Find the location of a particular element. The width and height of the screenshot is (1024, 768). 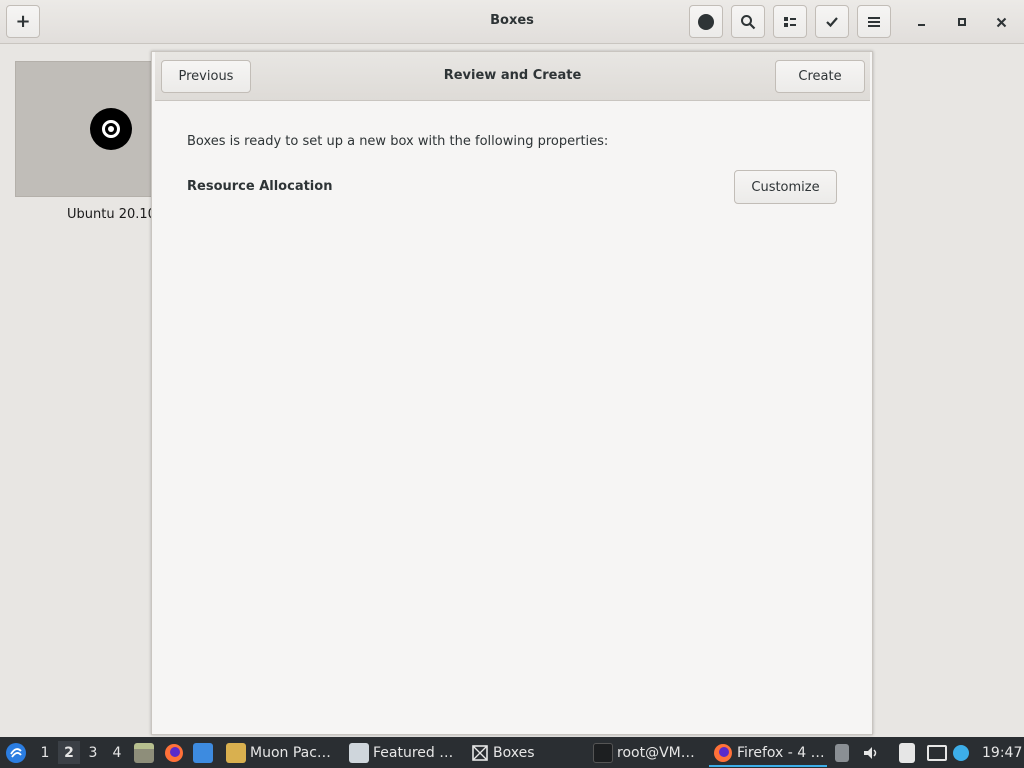

task-boxes: Boxes is located at coordinates (503, 752).